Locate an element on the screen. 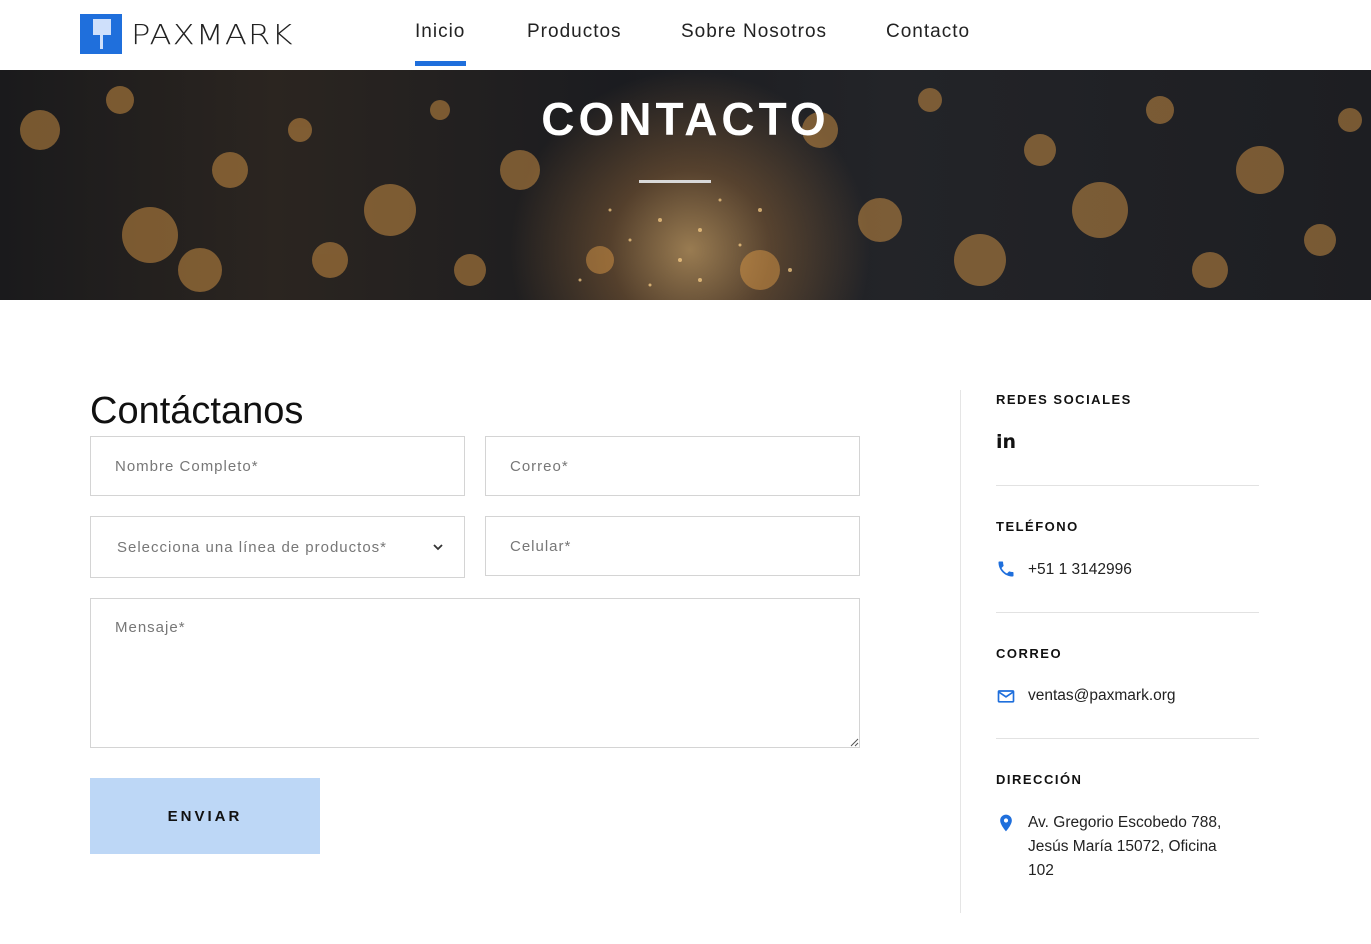 The image size is (1371, 944). logo-icon is located at coordinates (101, 34).